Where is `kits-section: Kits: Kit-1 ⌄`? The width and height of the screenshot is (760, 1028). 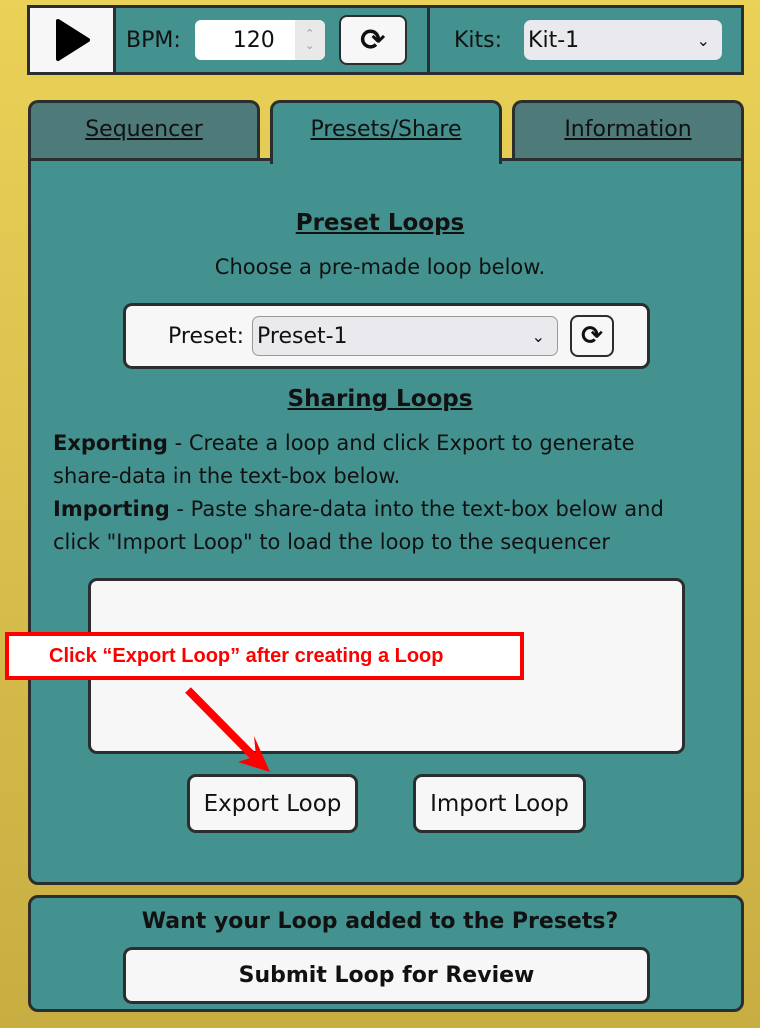
kits-section: Kits: Kit-1 ⌄ is located at coordinates (585, 40).